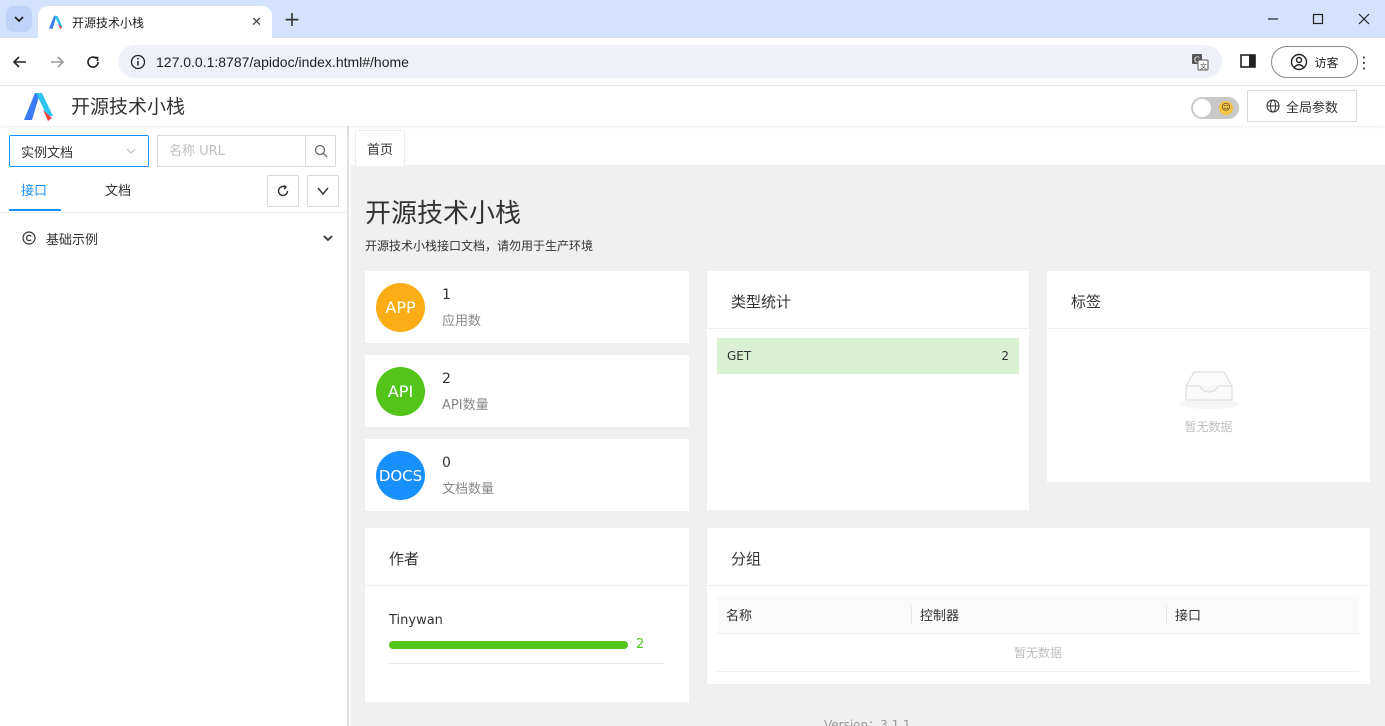 The width and height of the screenshot is (1385, 726). I want to click on tab-search-button, so click(19, 19).